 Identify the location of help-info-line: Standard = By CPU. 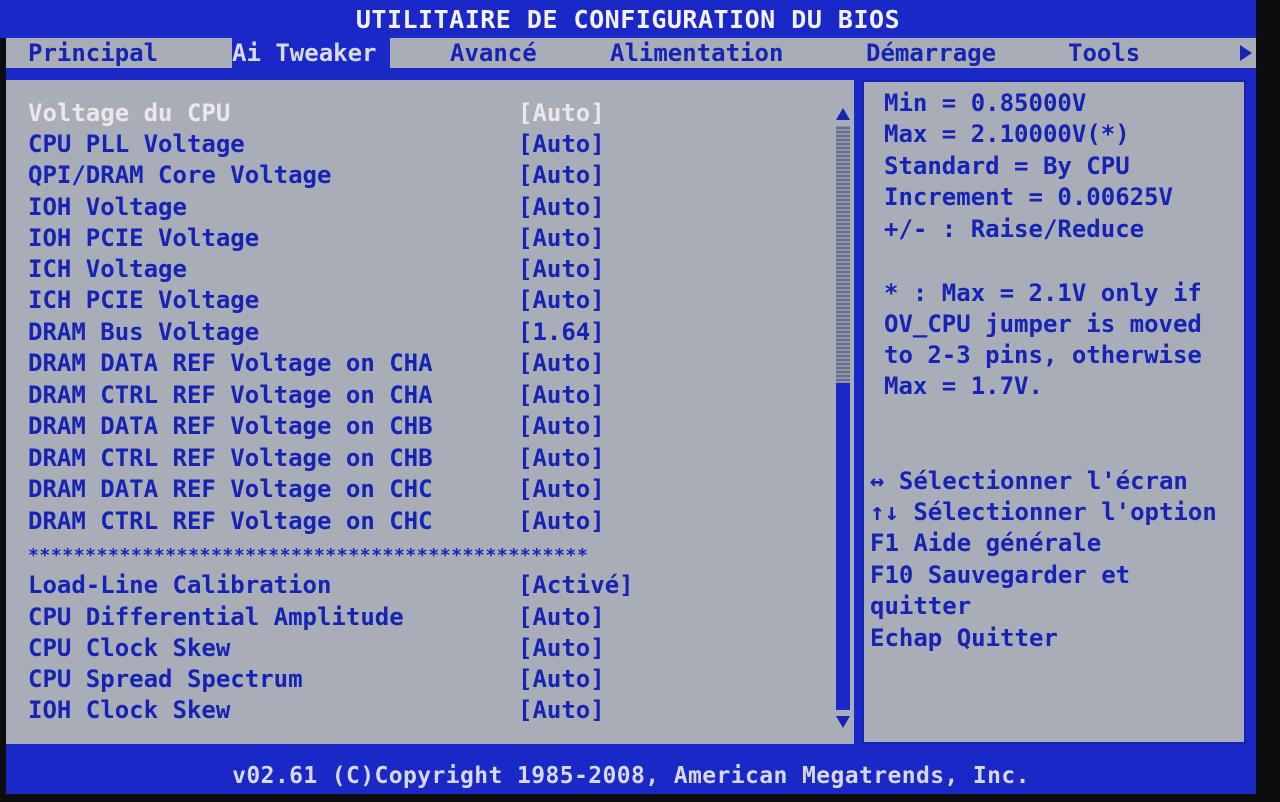
(1007, 166).